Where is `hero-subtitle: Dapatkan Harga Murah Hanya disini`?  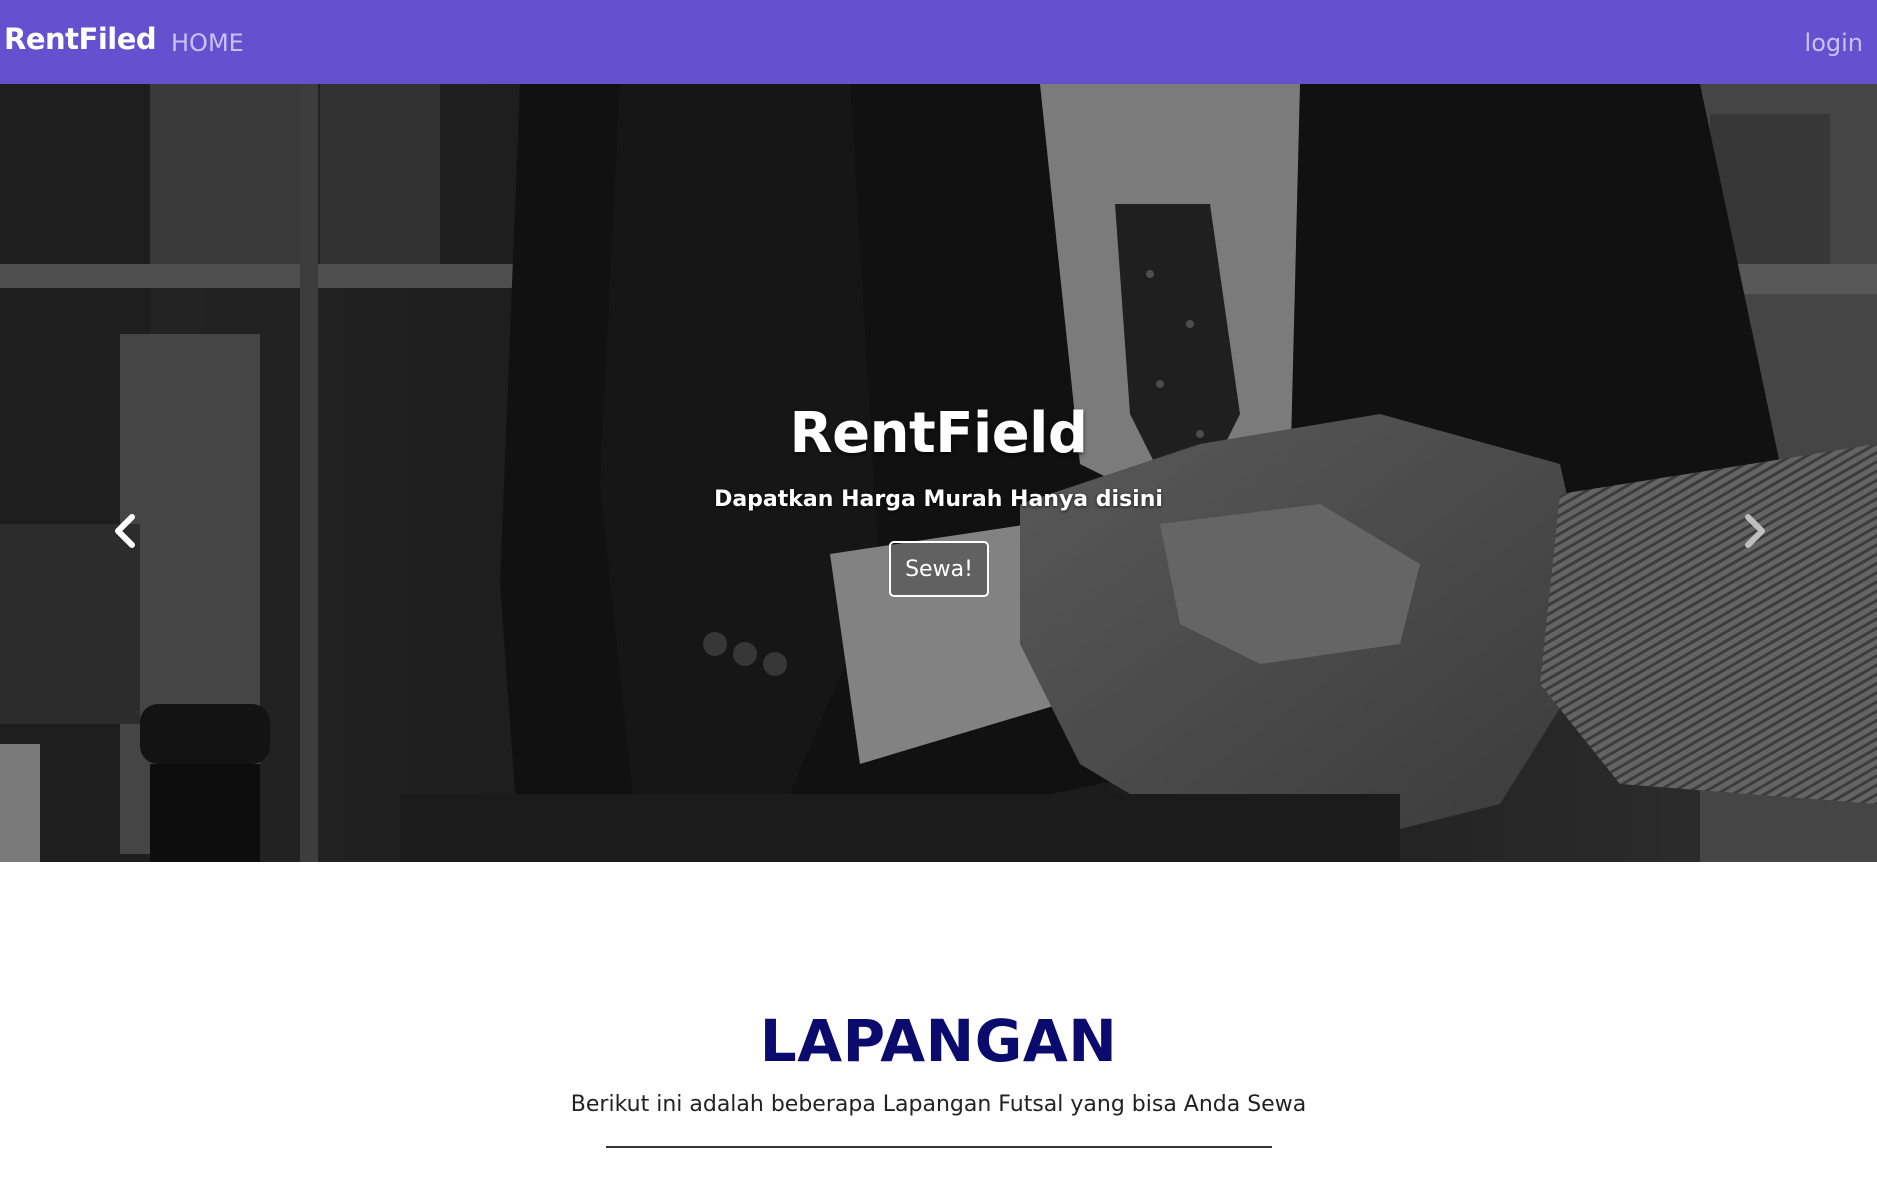 hero-subtitle: Dapatkan Harga Murah Hanya disini is located at coordinates (938, 499).